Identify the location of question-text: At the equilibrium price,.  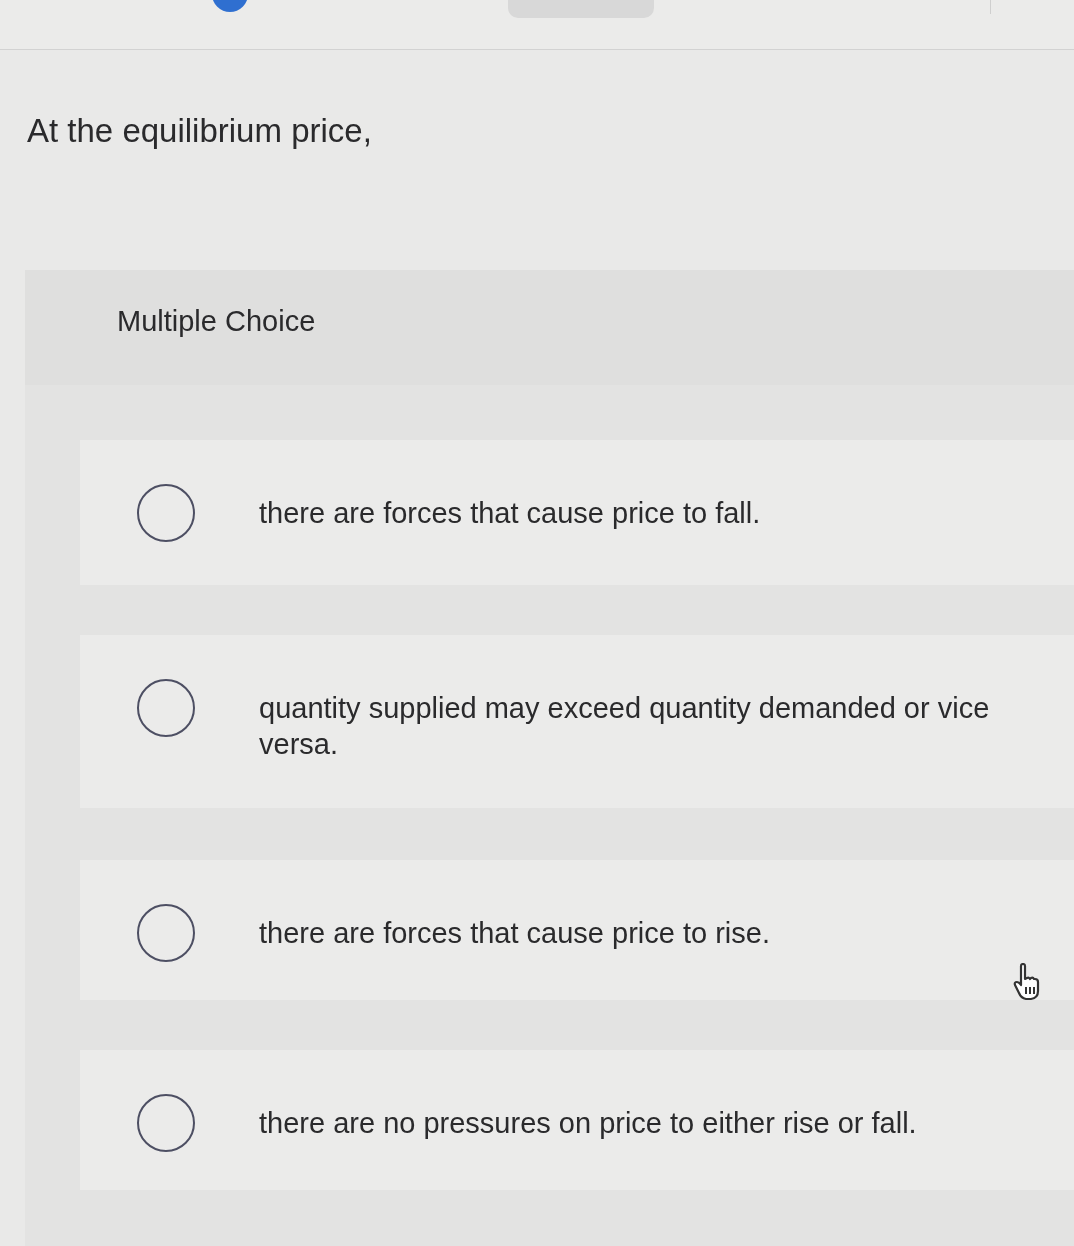
(199, 131).